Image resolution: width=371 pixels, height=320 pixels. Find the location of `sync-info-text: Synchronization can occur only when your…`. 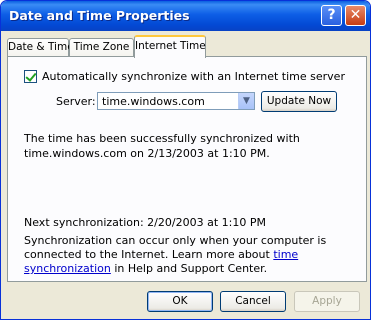

sync-info-text: Synchronization can occur only when your… is located at coordinates (191, 255).